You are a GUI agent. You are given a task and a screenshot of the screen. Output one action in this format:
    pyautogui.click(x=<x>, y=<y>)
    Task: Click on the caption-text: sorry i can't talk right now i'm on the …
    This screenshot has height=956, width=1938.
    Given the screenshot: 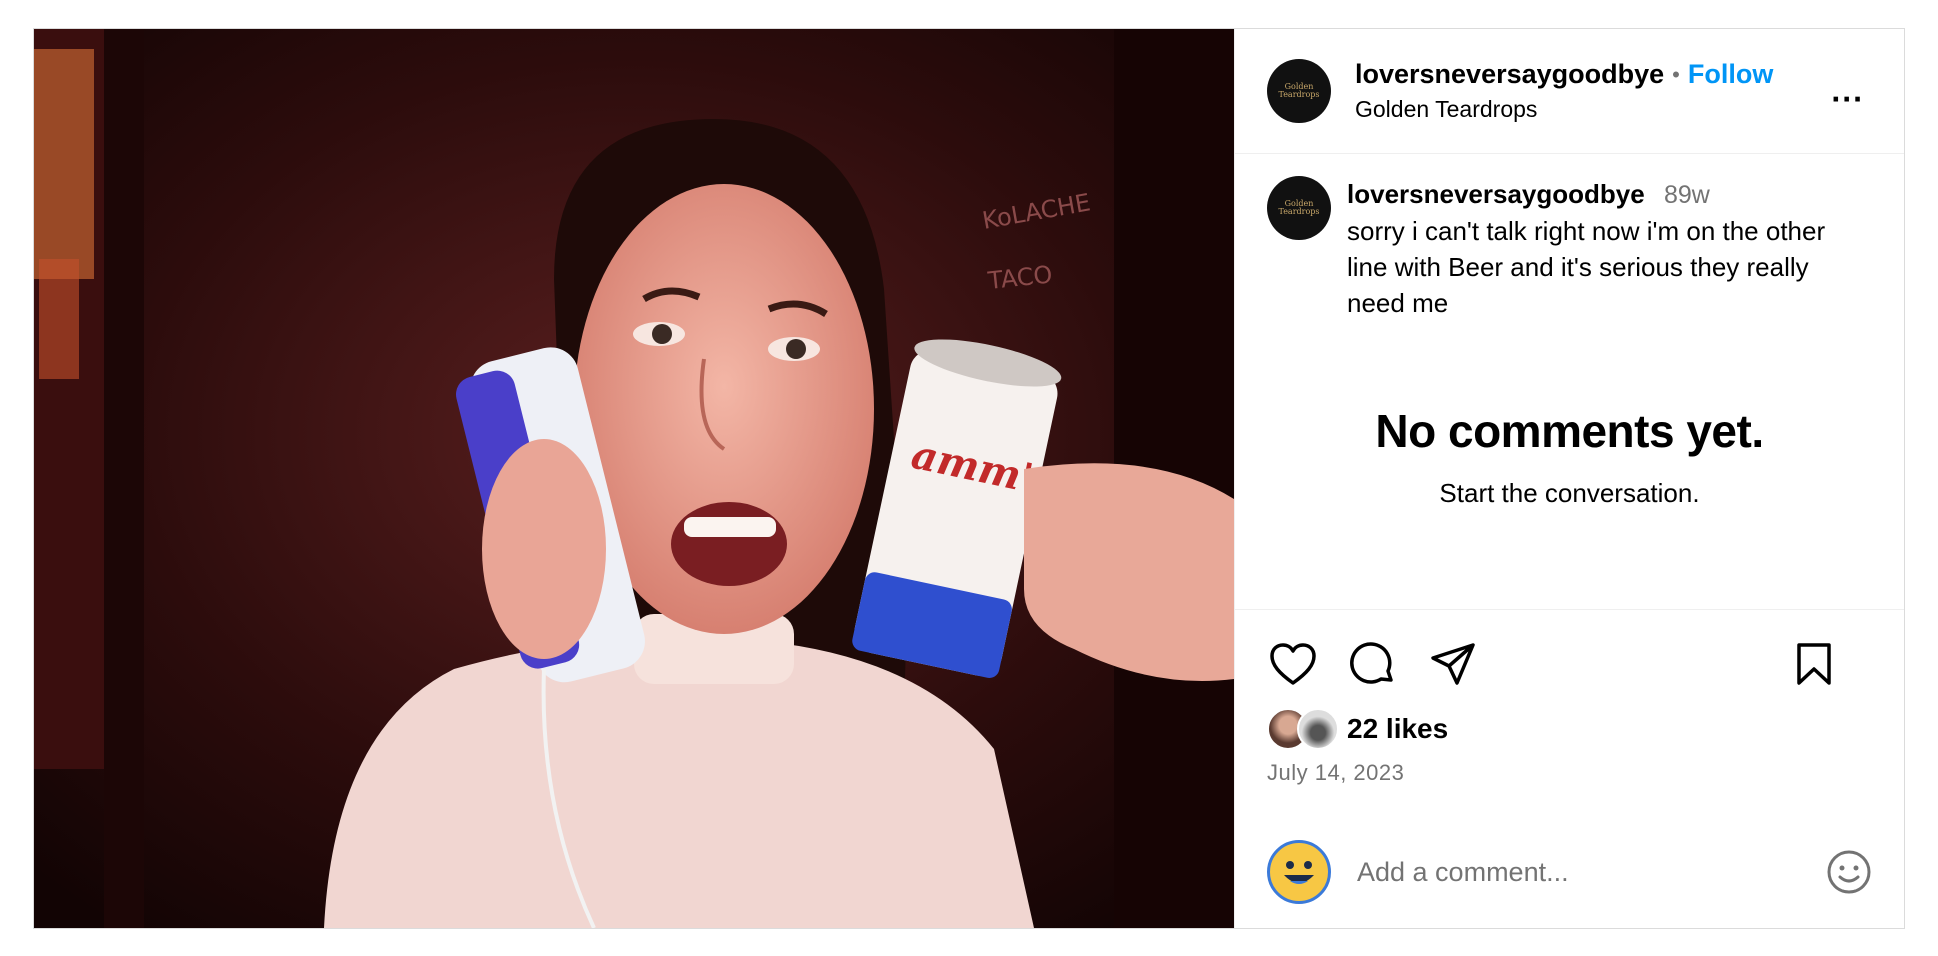 What is the action you would take?
    pyautogui.click(x=1586, y=267)
    